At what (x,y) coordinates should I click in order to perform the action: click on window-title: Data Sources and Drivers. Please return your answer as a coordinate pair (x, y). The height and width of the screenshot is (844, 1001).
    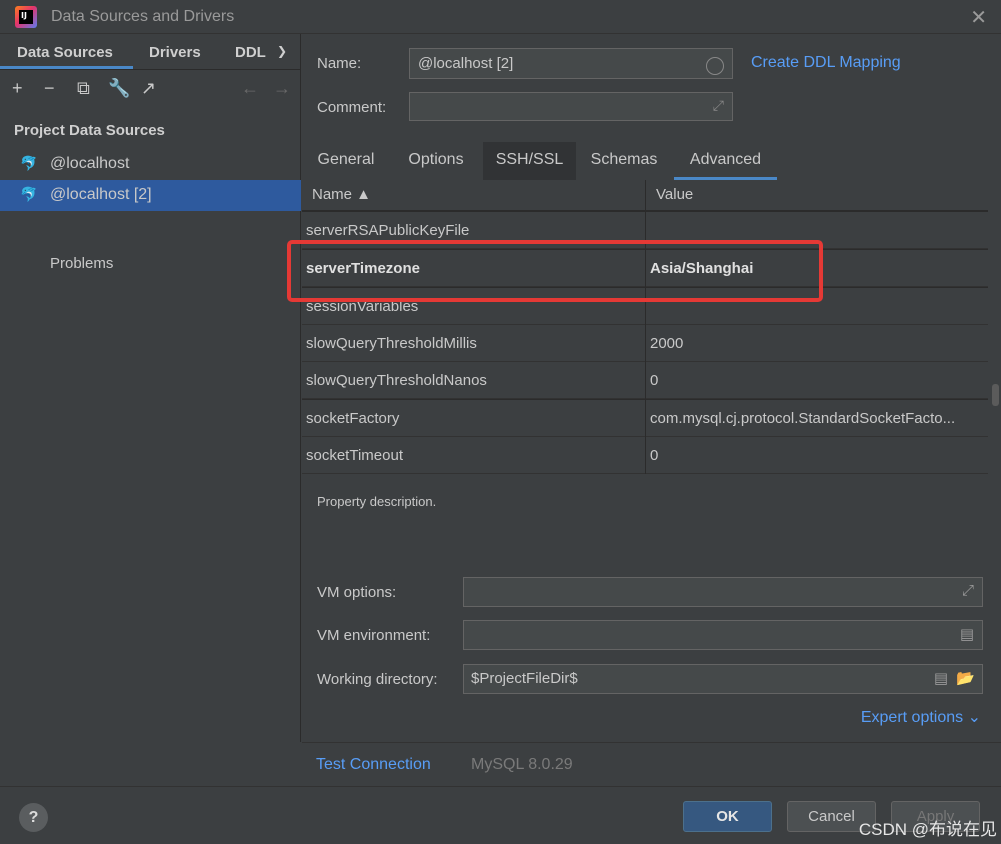
    Looking at the image, I should click on (143, 16).